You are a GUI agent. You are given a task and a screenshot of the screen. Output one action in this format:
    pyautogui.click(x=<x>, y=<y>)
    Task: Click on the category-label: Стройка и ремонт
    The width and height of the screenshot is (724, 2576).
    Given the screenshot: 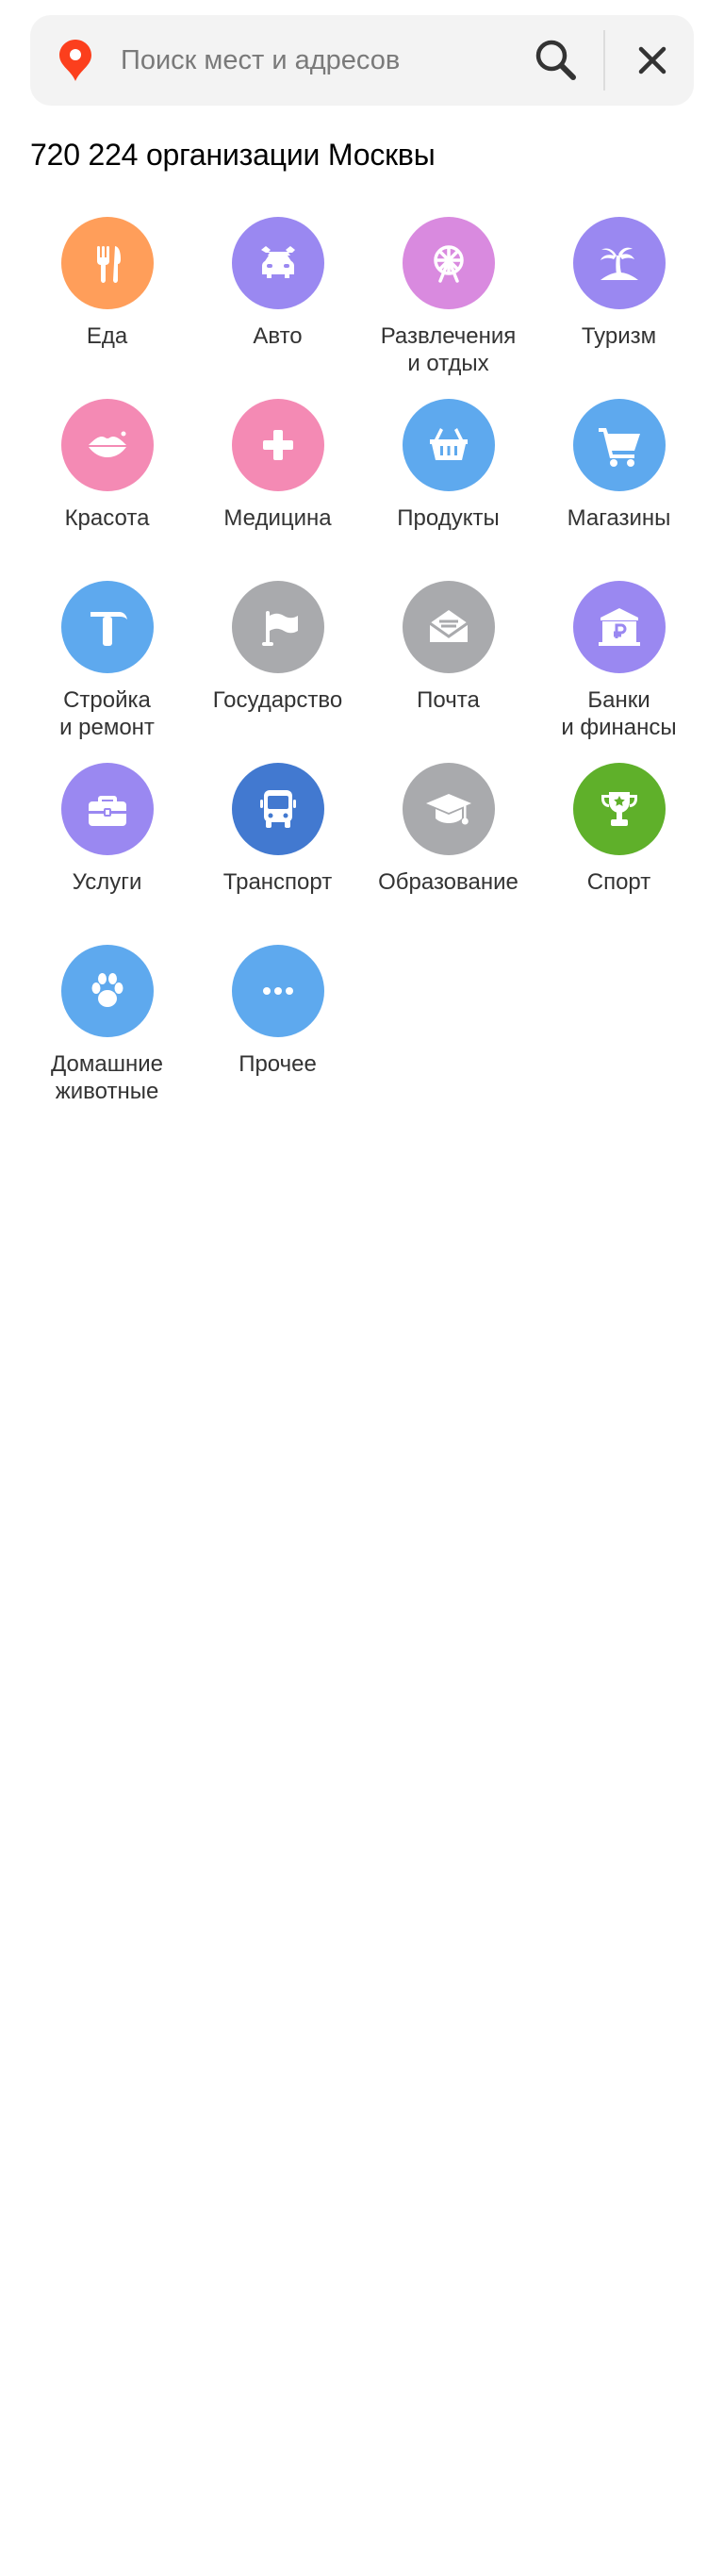 What is the action you would take?
    pyautogui.click(x=107, y=713)
    